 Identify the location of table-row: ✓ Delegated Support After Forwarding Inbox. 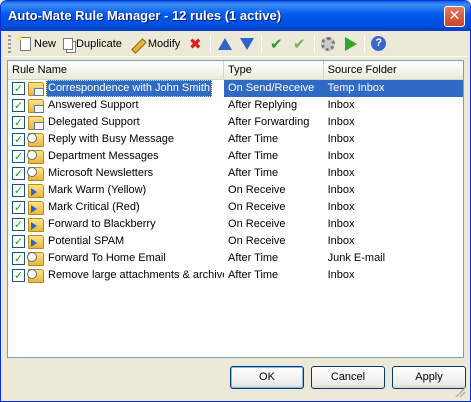
(235, 122).